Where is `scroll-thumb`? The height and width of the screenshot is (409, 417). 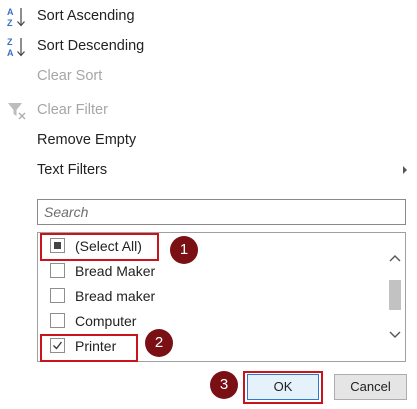 scroll-thumb is located at coordinates (395, 295).